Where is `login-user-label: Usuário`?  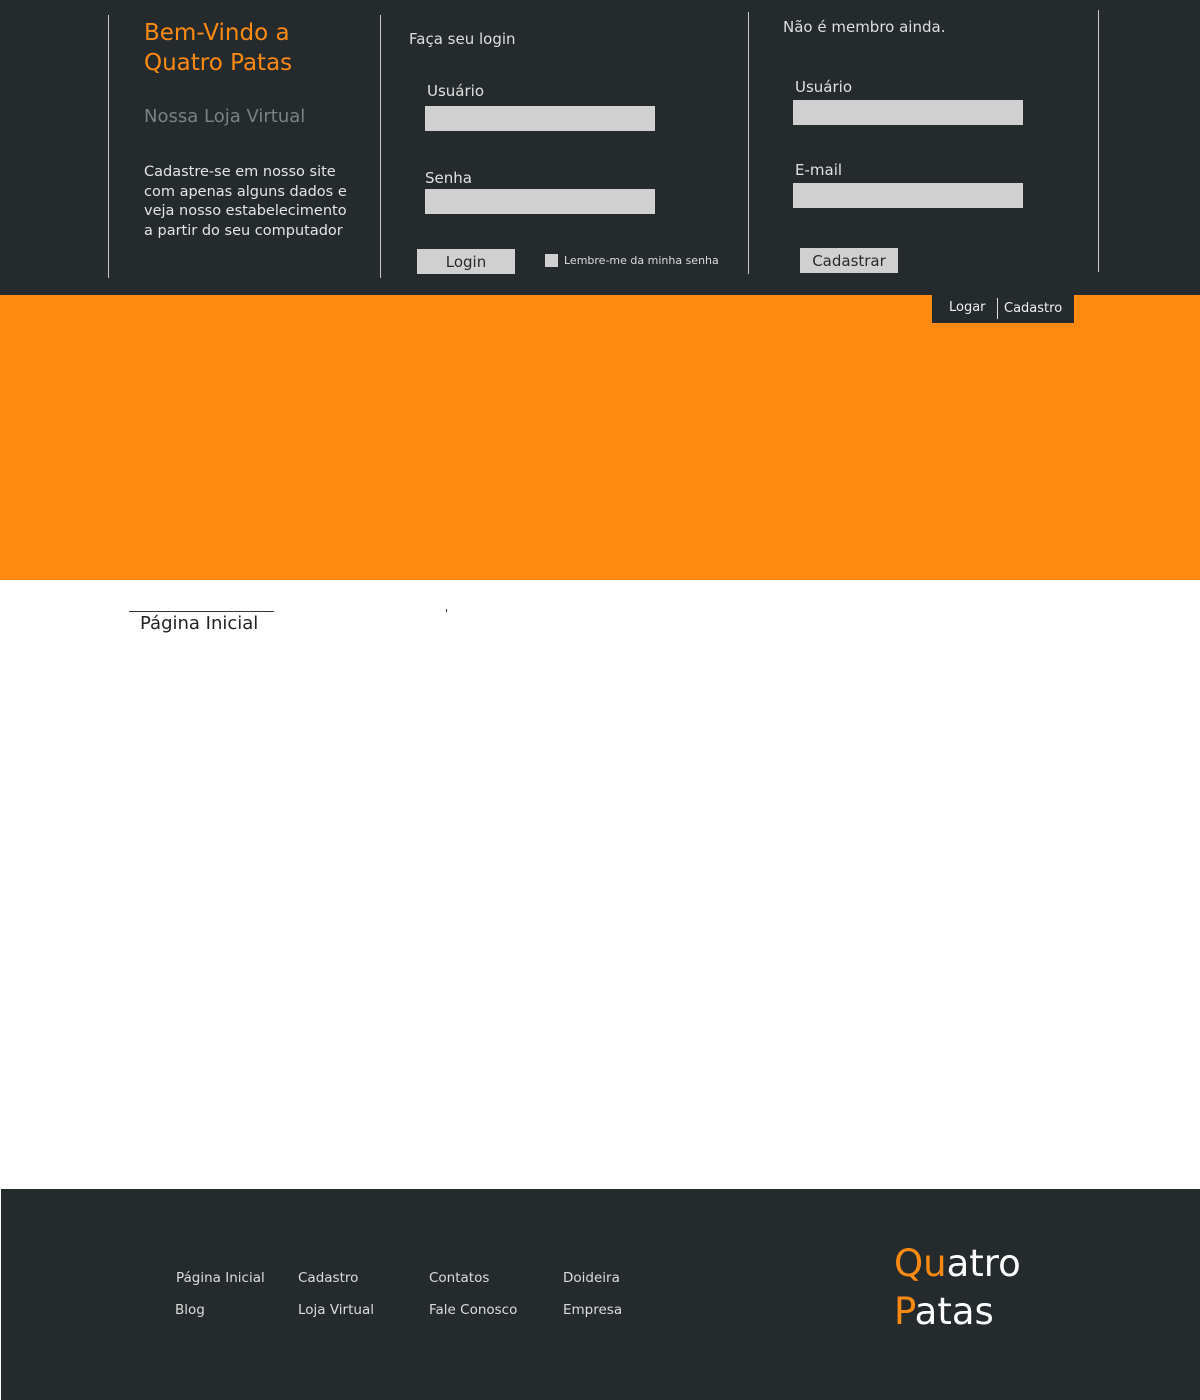
login-user-label: Usuário is located at coordinates (456, 91).